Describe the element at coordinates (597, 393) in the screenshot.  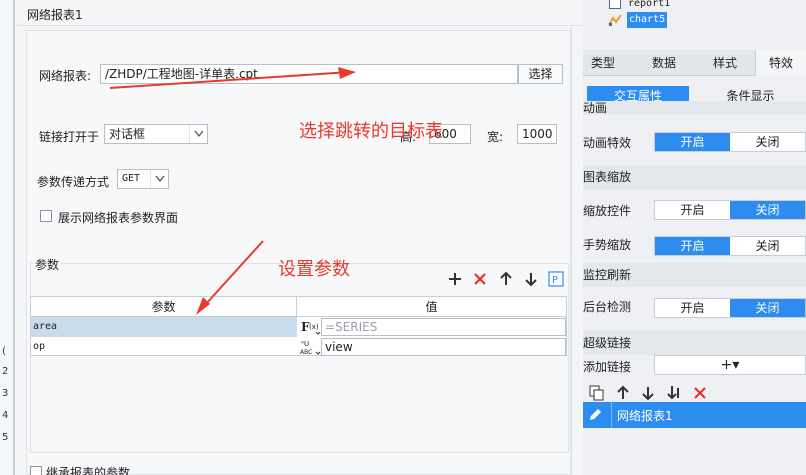
I see `copy-icon` at that location.